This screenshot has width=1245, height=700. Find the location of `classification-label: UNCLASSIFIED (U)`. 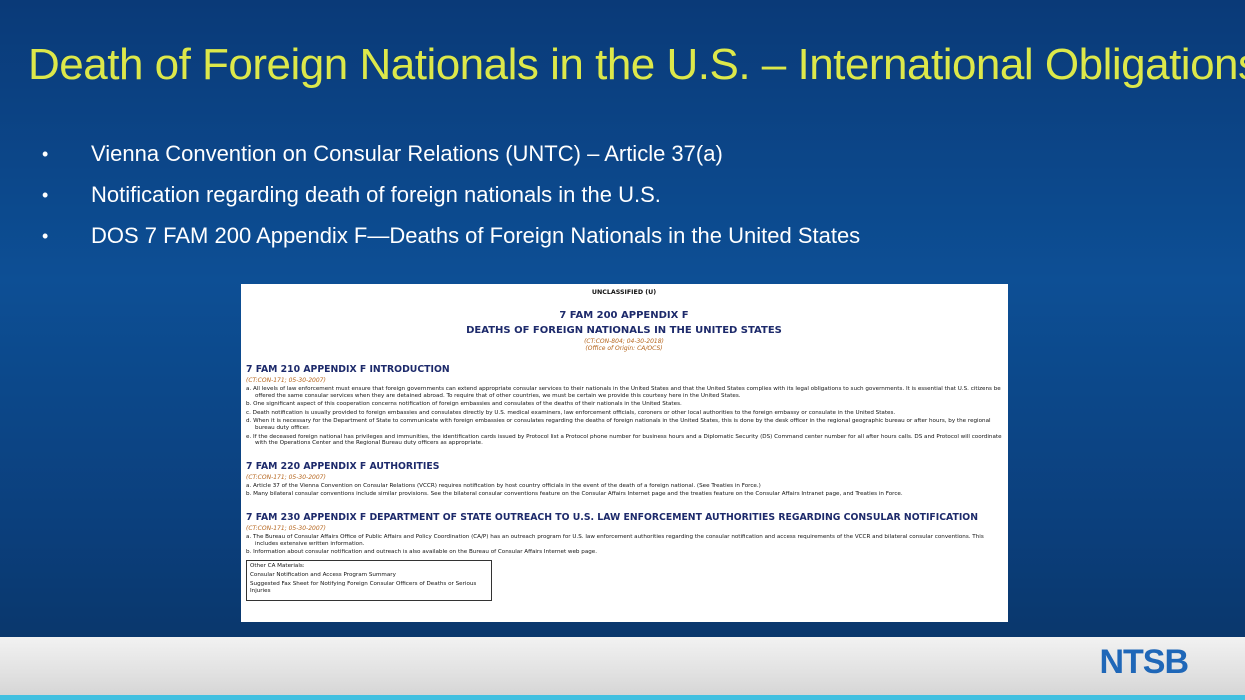

classification-label: UNCLASSIFIED (U) is located at coordinates (624, 292).